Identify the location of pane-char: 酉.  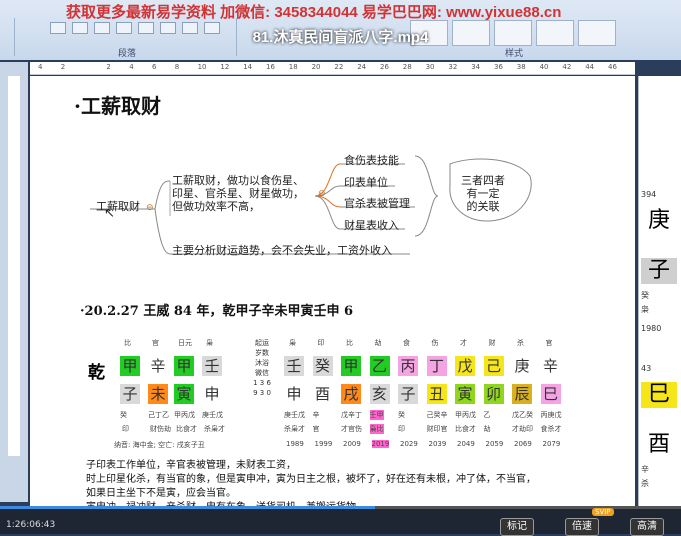
(659, 445).